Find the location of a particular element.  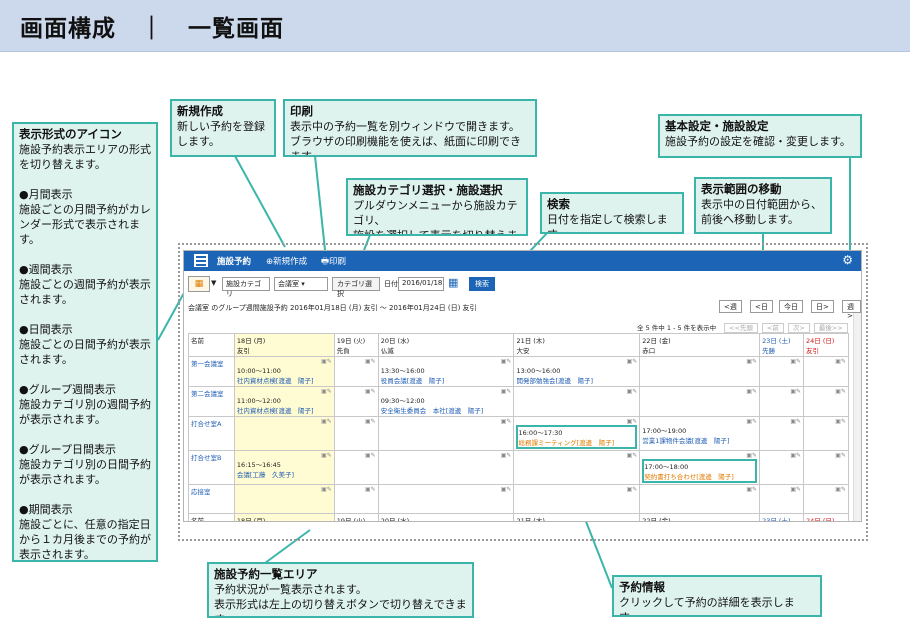

room-name: 第二会議室 is located at coordinates (211, 393).